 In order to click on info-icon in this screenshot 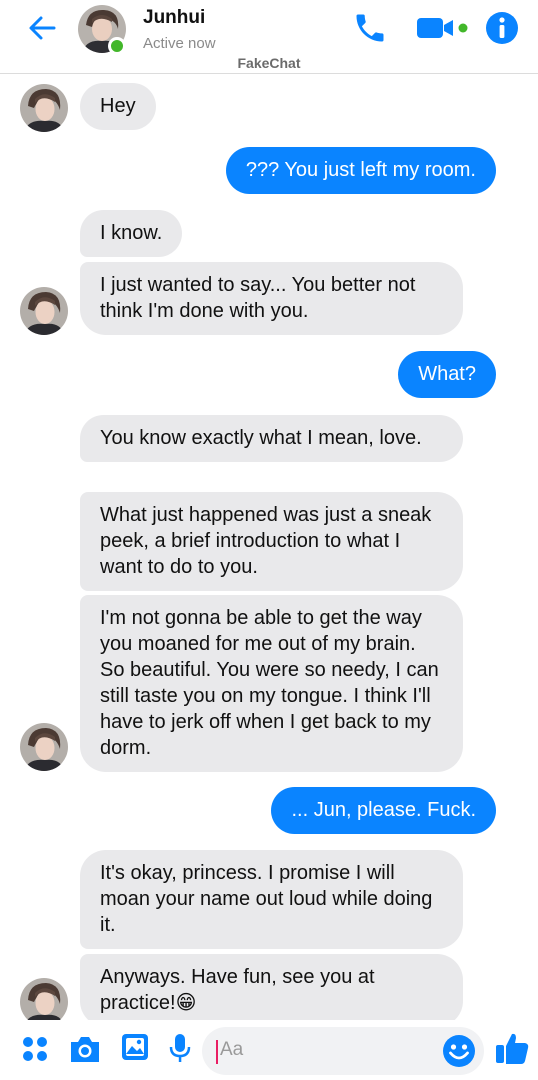, I will do `click(502, 28)`.